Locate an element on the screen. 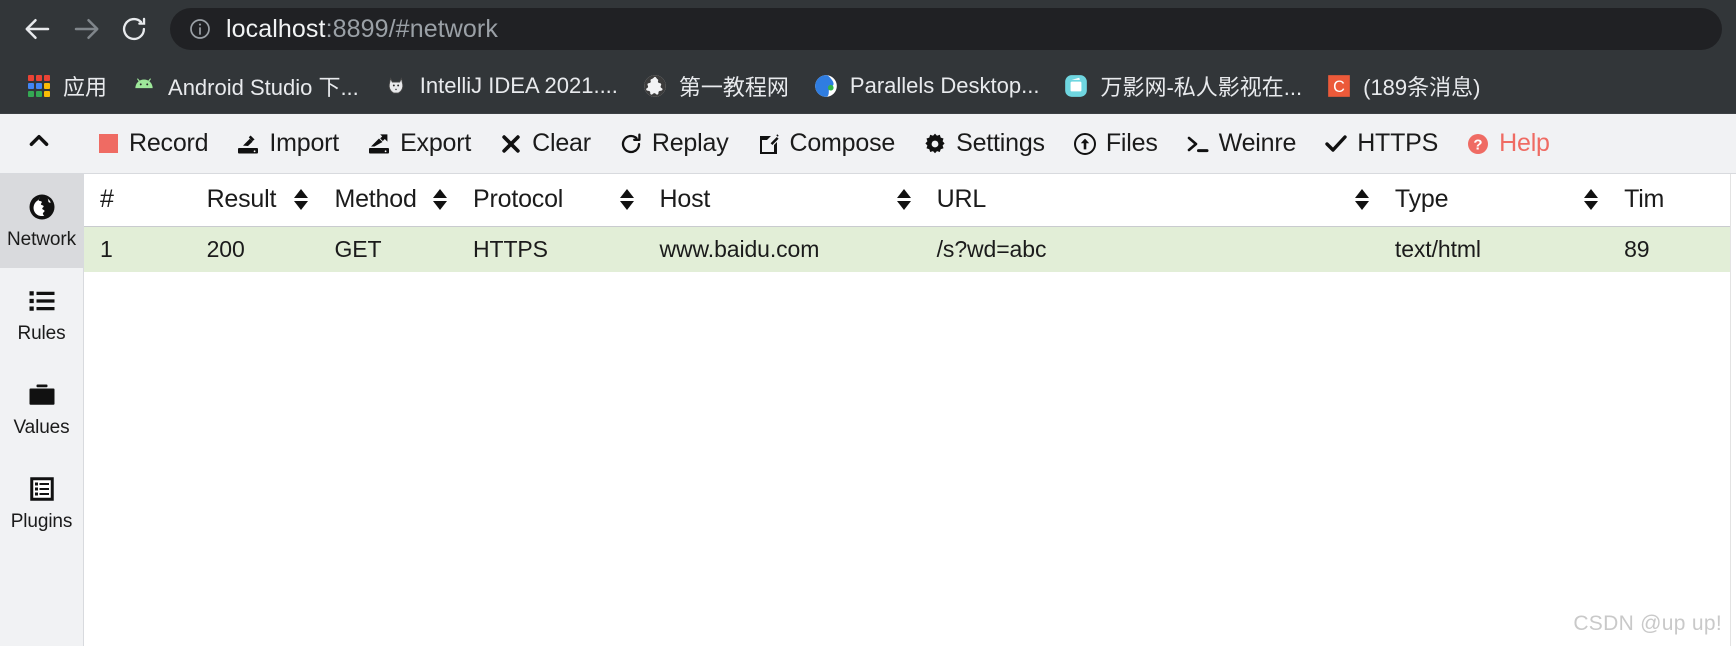 This screenshot has width=1736, height=648. sidebar-item-plugins: Plugins is located at coordinates (41, 503).